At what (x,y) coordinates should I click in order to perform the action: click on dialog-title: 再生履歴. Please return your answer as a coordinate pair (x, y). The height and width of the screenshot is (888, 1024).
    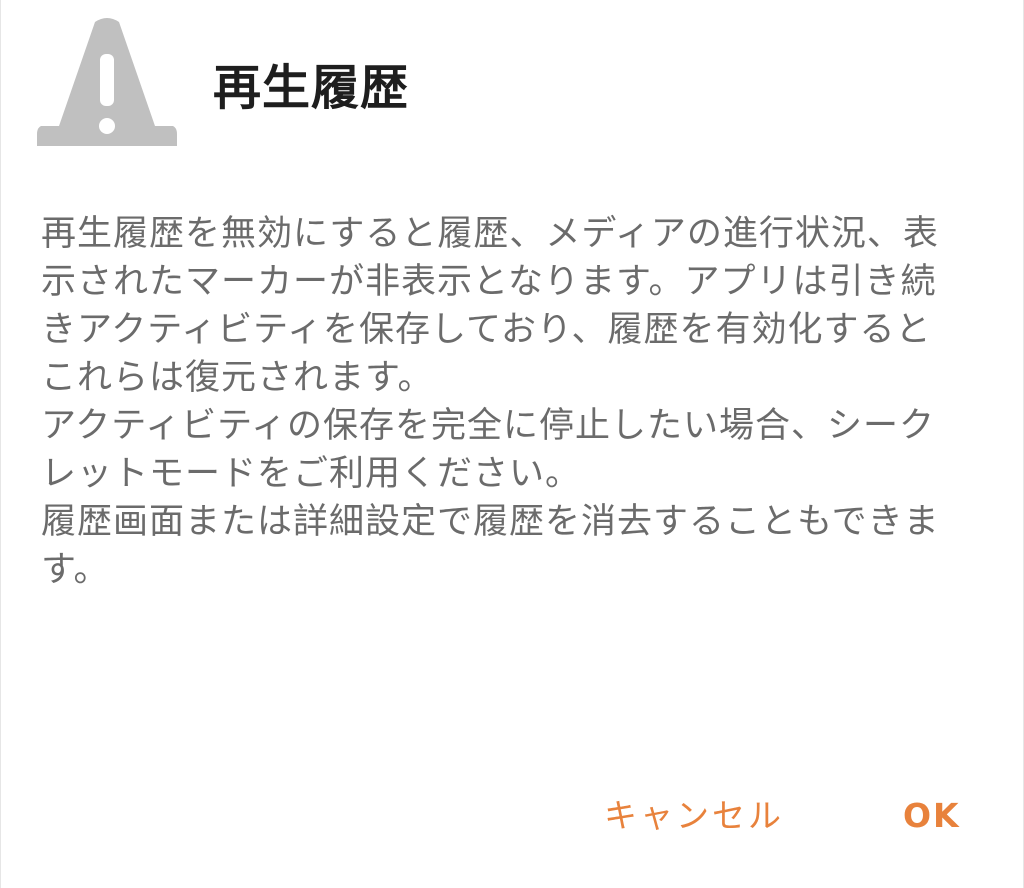
    Looking at the image, I should click on (311, 88).